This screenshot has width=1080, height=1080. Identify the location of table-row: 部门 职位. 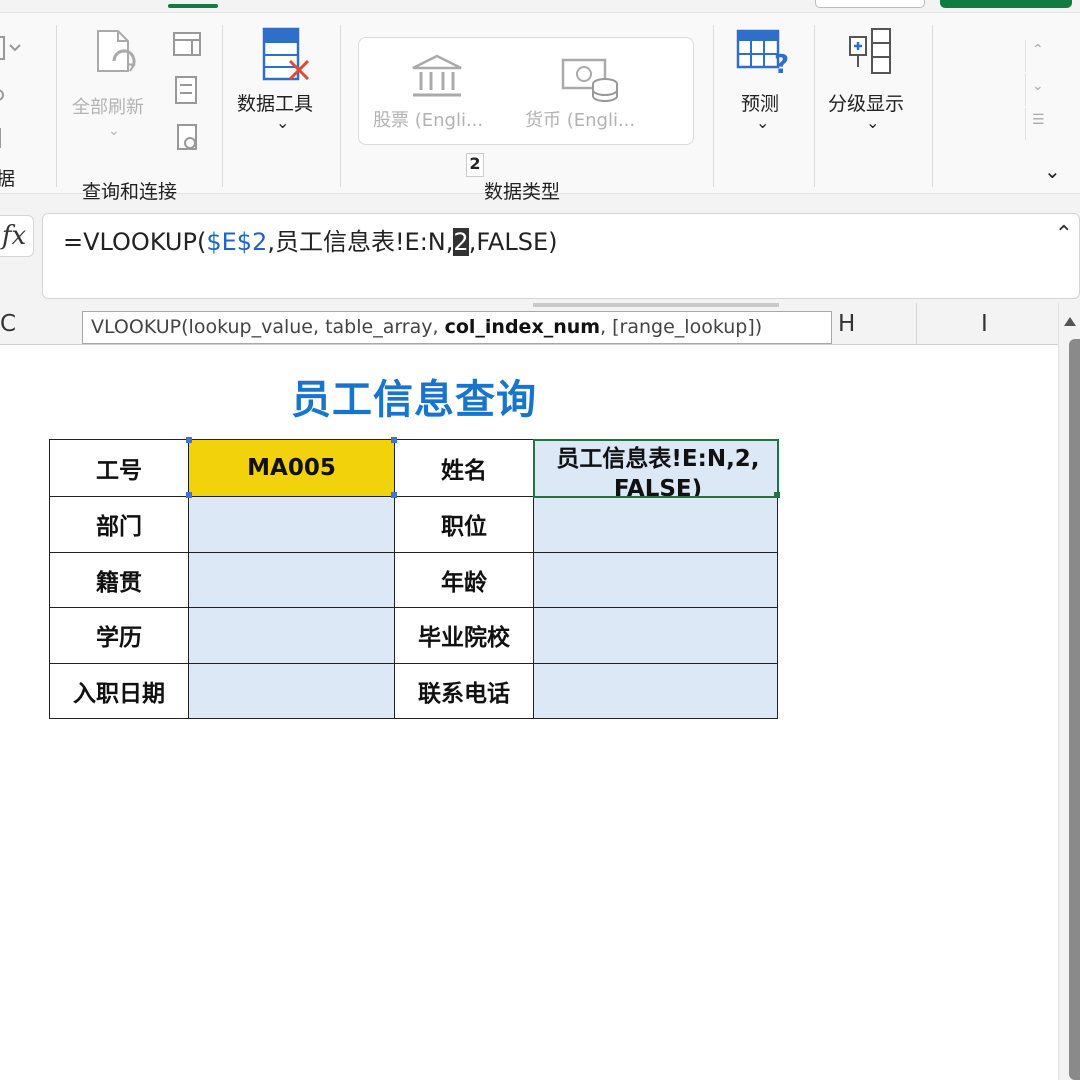
(413, 524).